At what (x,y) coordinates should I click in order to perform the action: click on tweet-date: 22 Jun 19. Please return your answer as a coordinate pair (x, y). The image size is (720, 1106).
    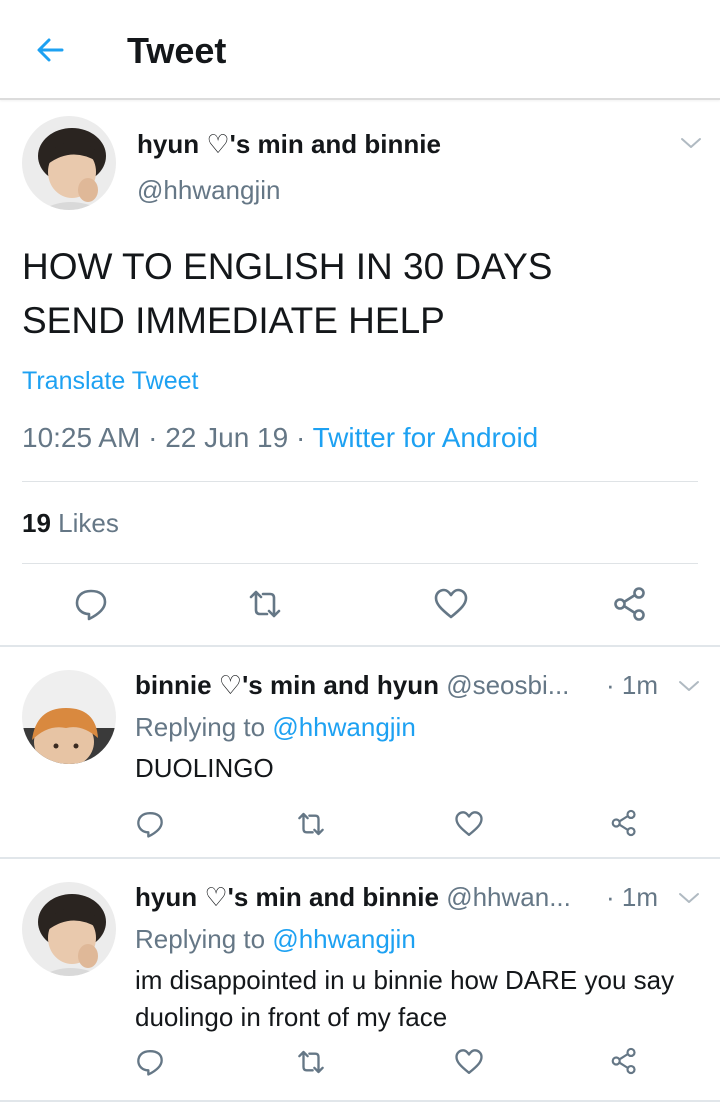
    Looking at the image, I should click on (227, 437).